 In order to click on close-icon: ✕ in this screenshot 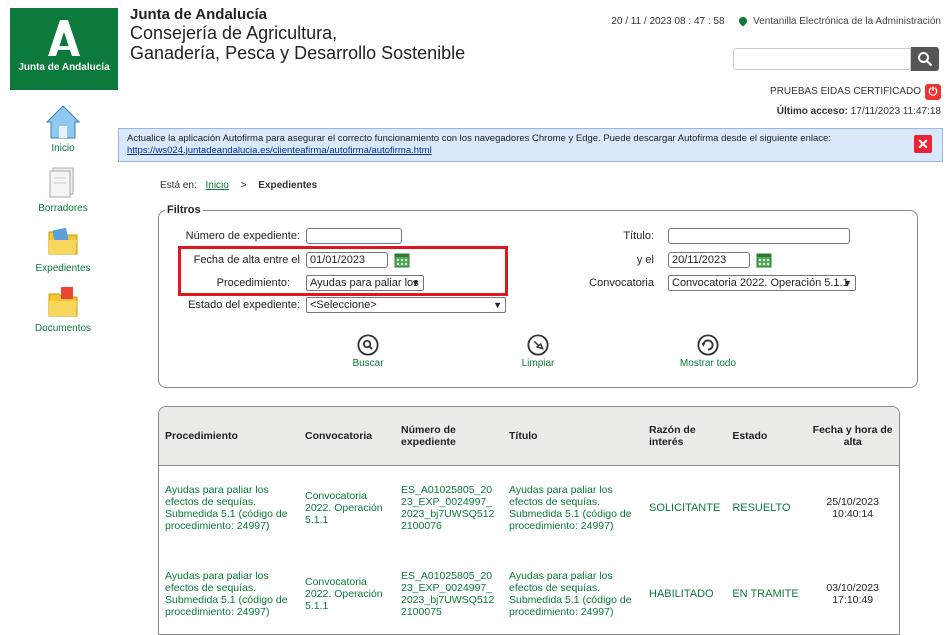, I will do `click(923, 144)`.